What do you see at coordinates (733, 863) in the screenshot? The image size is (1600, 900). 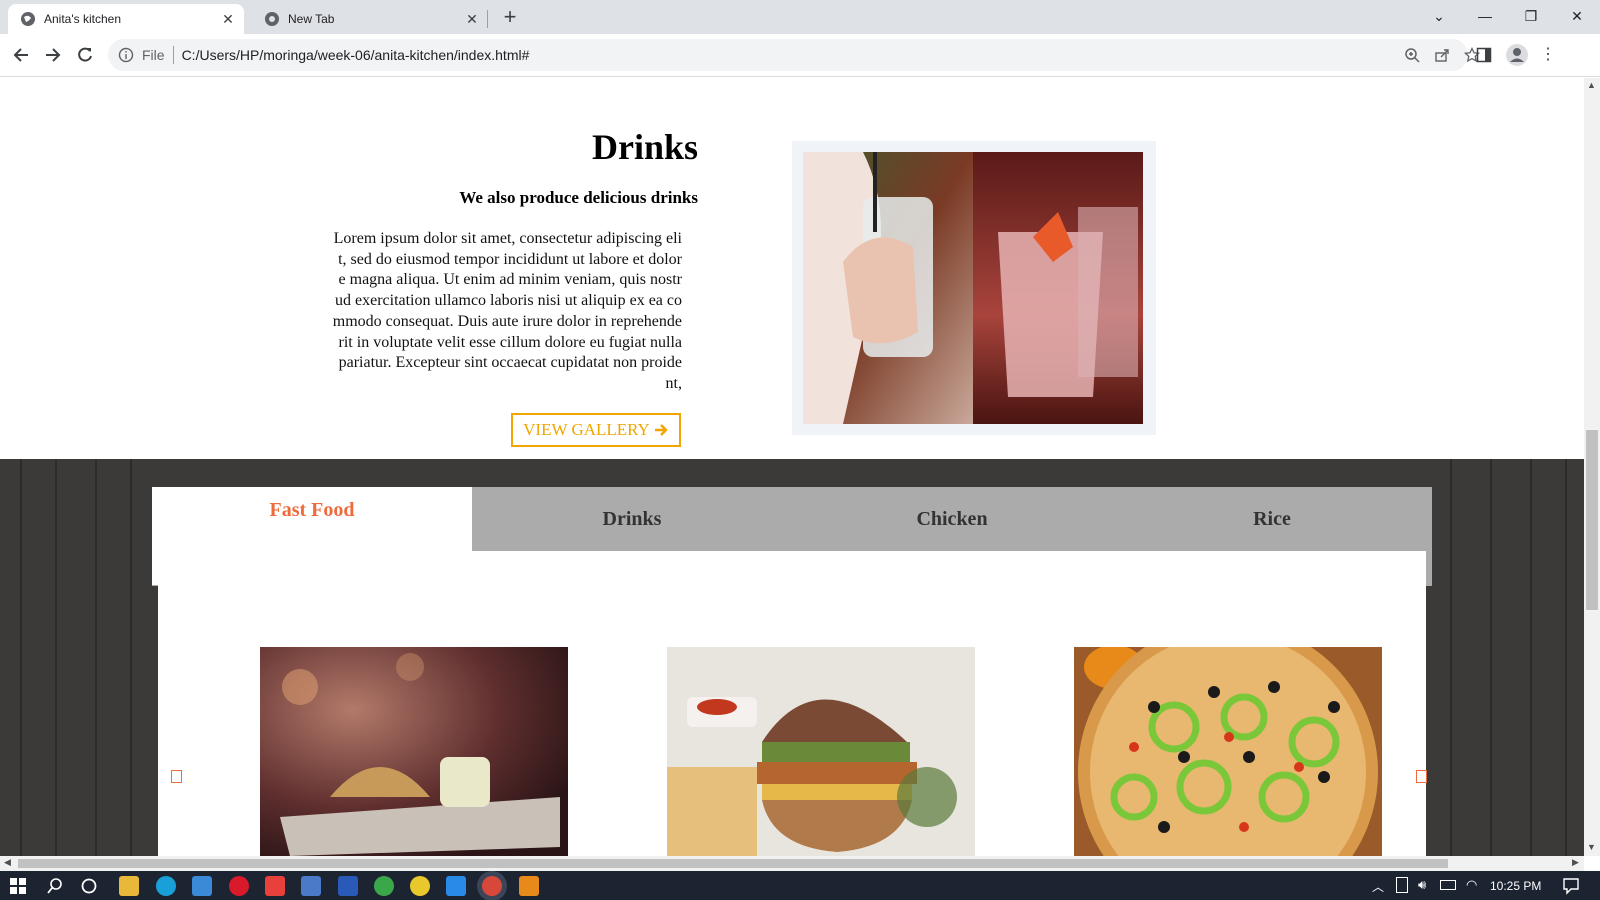 I see `horizontal-scroll-thumb` at bounding box center [733, 863].